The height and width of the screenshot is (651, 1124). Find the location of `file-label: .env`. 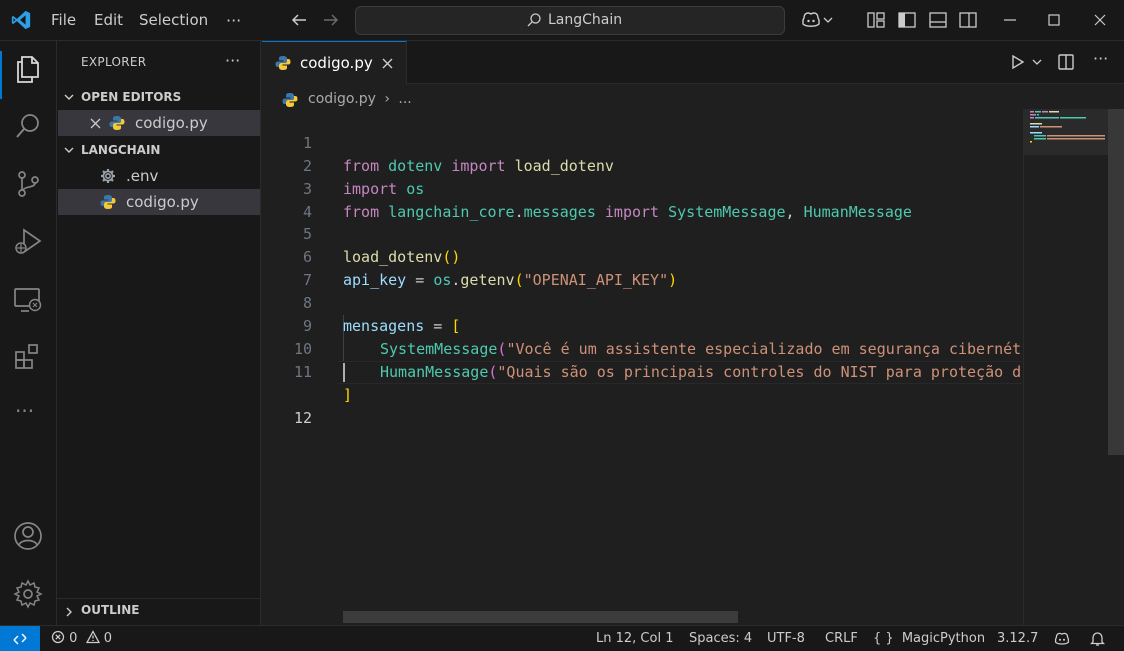

file-label: .env is located at coordinates (142, 176).